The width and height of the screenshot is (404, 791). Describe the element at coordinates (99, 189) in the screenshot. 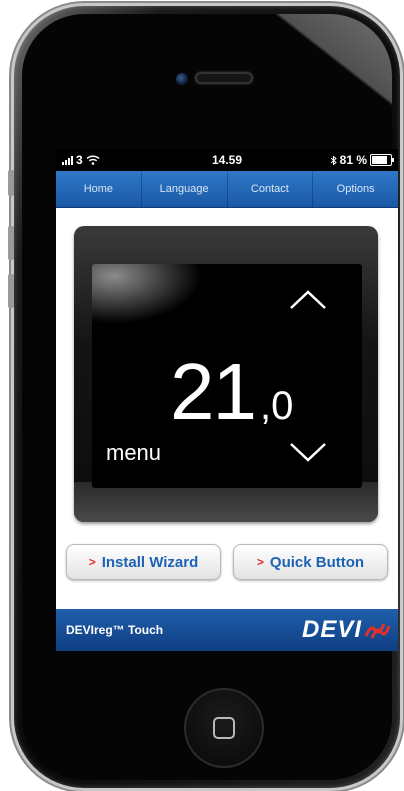

I see `nav-home: Home` at that location.